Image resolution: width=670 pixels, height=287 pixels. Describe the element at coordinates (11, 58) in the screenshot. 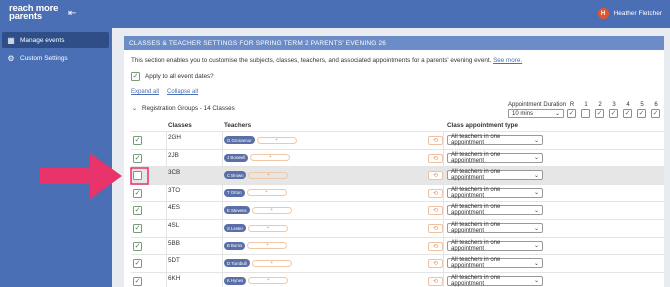

I see `gear-icon: ⚙` at that location.